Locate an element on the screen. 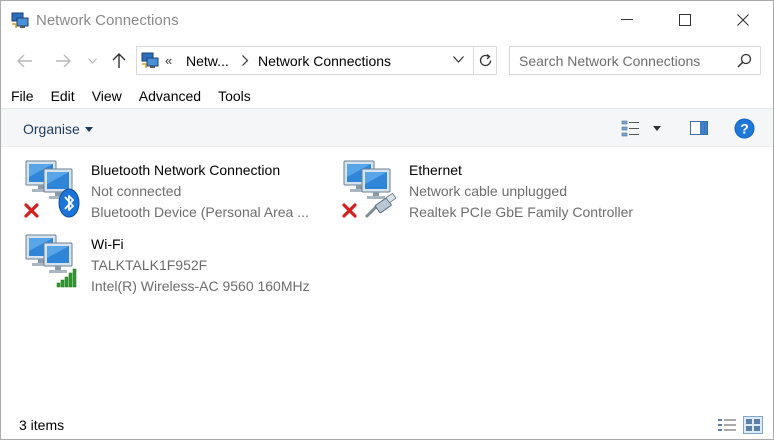 The image size is (774, 440). back-button is located at coordinates (25, 61).